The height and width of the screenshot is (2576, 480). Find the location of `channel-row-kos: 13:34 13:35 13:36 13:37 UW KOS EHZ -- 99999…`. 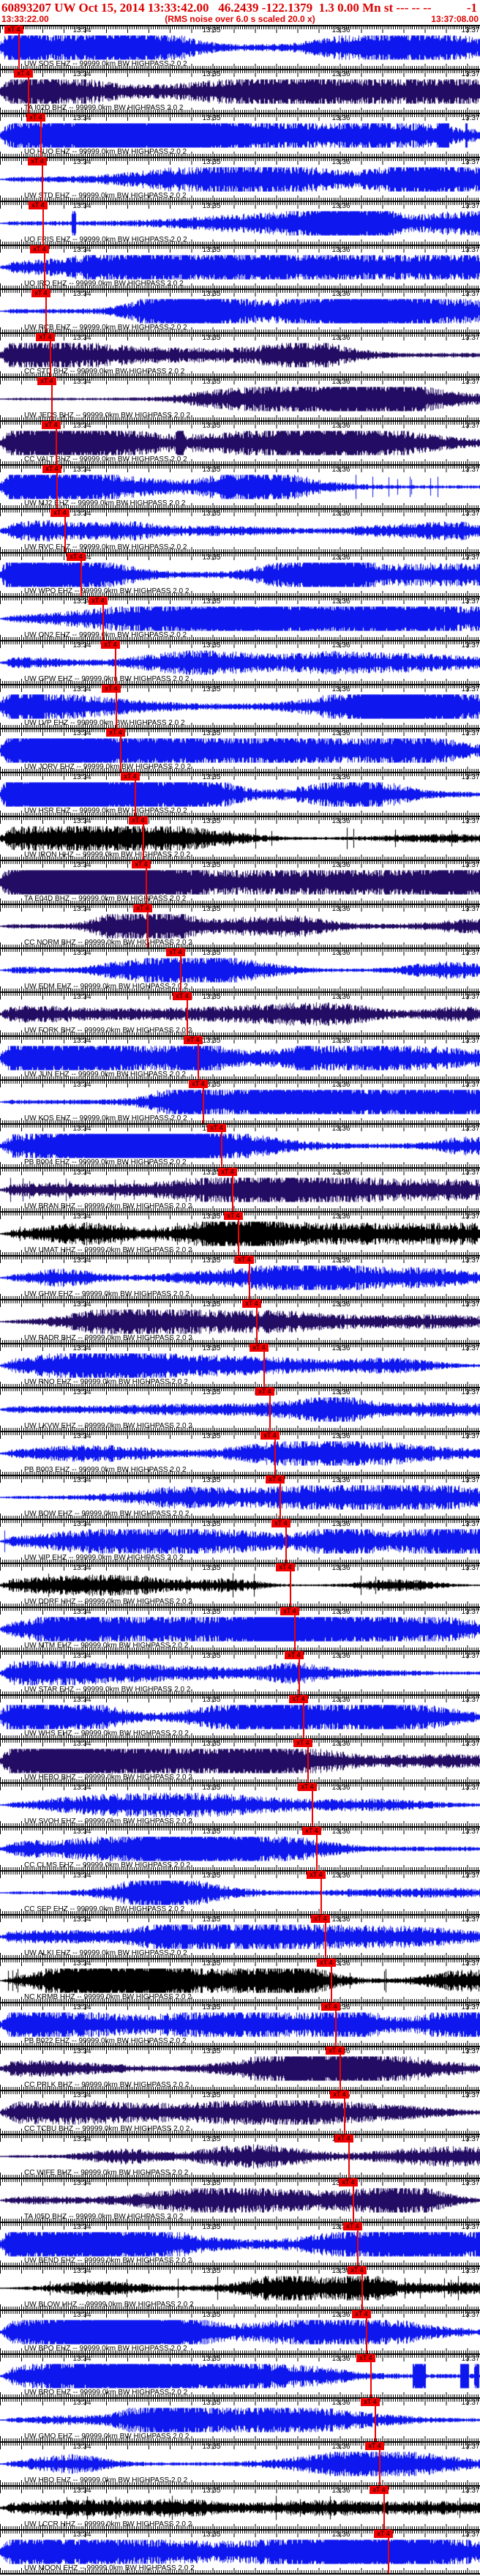

channel-row-kos: 13:34 13:35 13:36 13:37 UW KOS EHZ -- 99999… is located at coordinates (240, 1101).